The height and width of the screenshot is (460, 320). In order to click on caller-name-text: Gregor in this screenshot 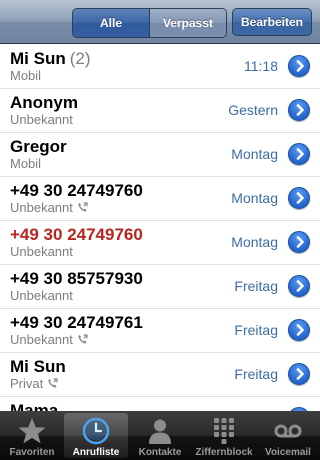, I will do `click(38, 146)`.